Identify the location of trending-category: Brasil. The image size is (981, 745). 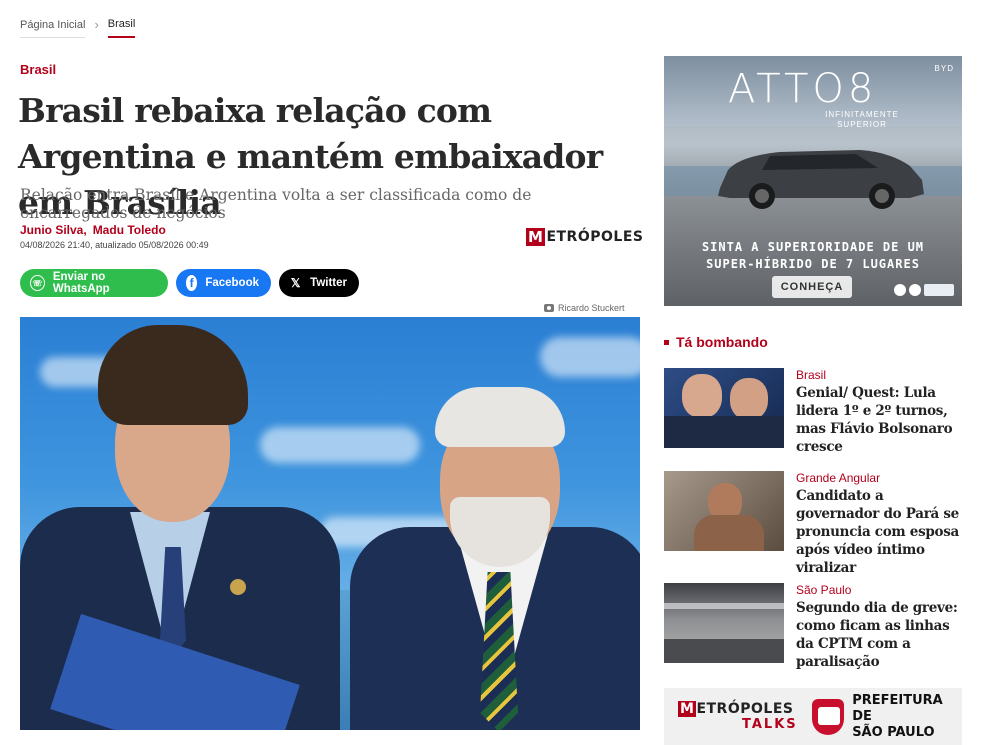
(811, 375).